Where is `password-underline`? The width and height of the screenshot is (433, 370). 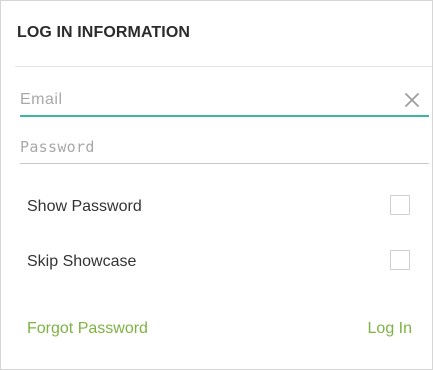
password-underline is located at coordinates (224, 163).